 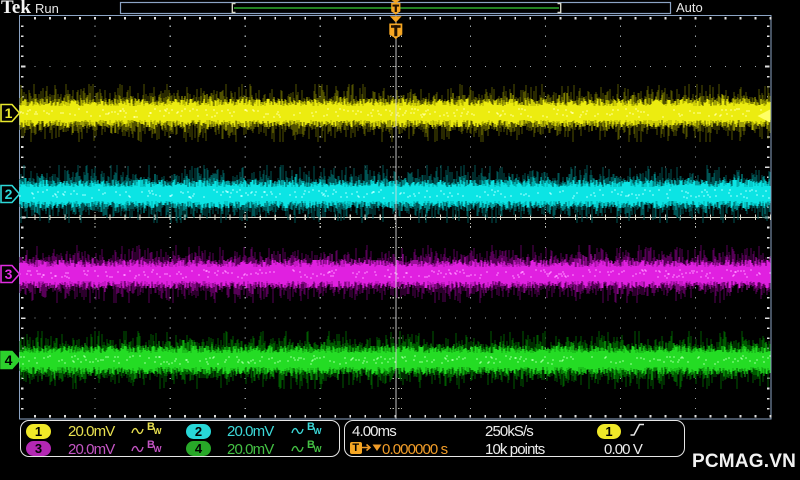 What do you see at coordinates (9, 113) in the screenshot?
I see `svg-text: 1` at bounding box center [9, 113].